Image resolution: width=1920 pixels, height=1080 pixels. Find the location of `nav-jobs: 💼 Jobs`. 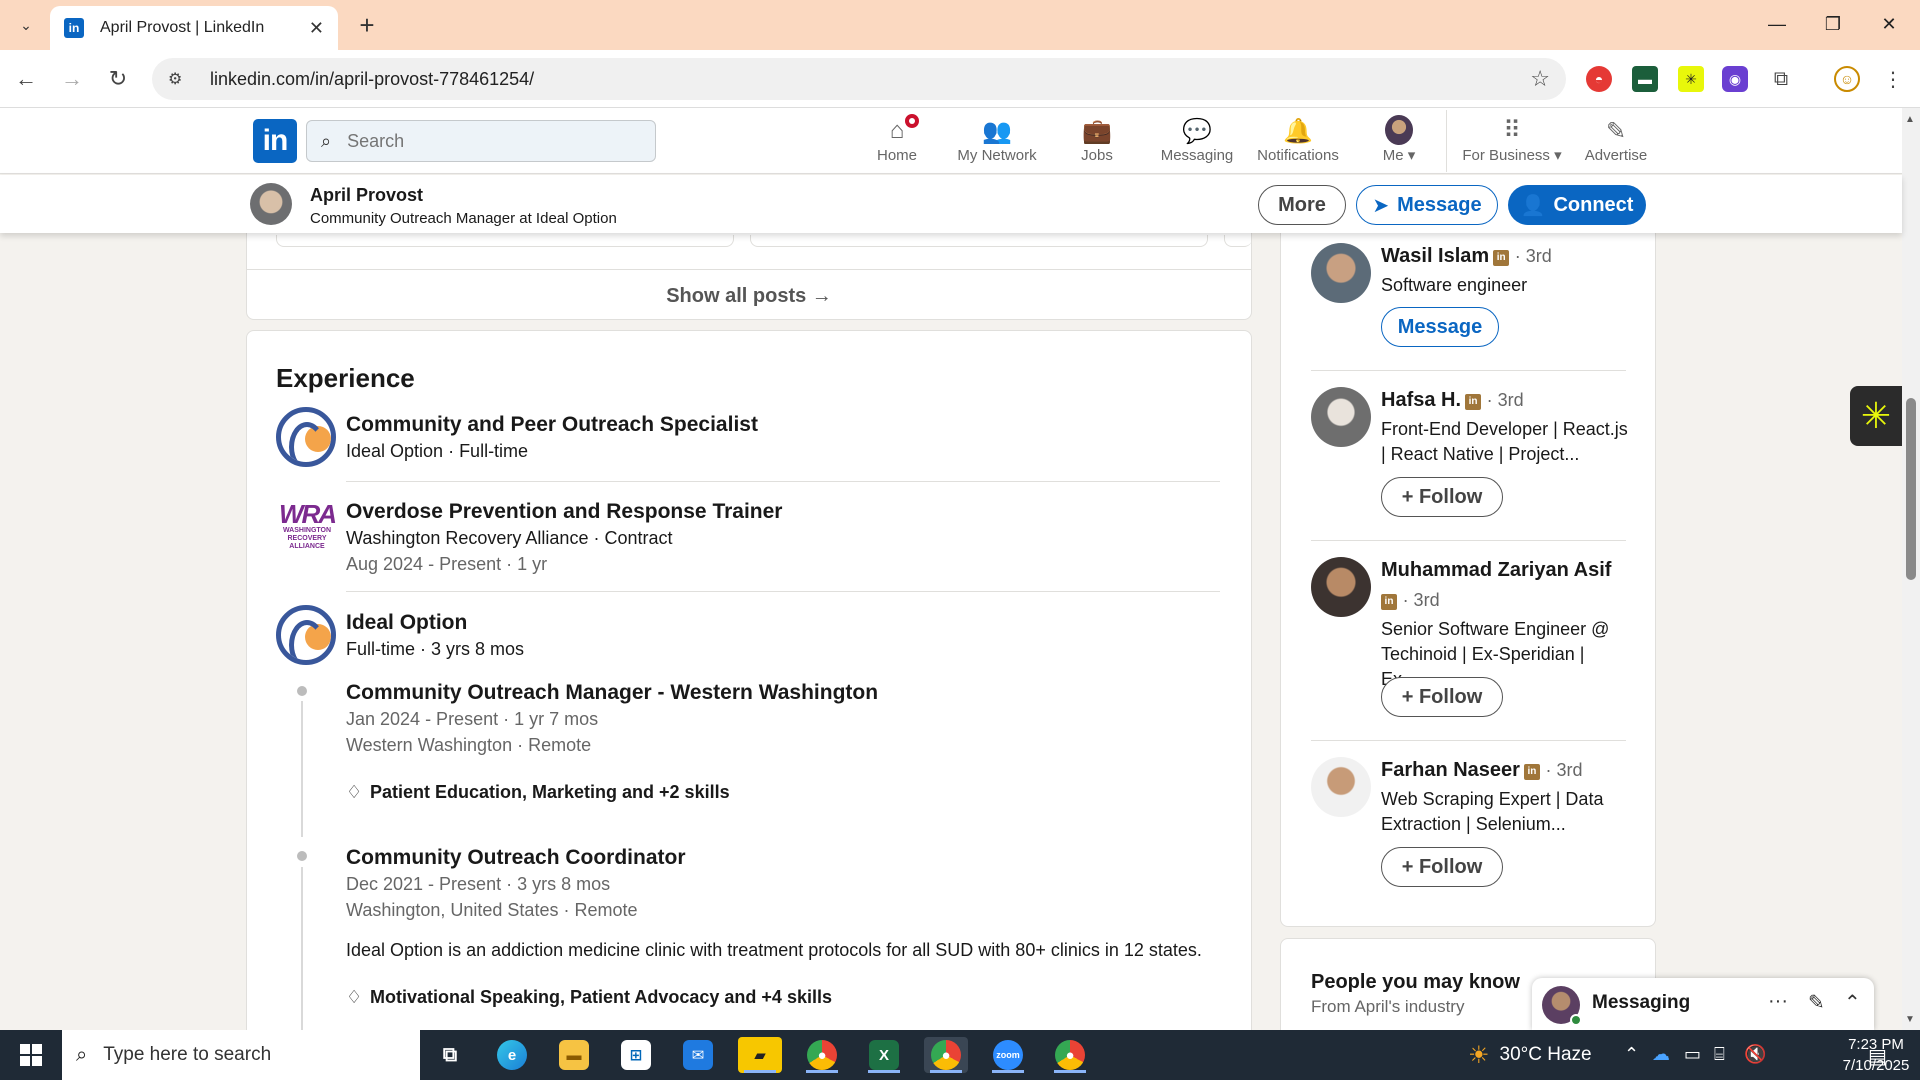

nav-jobs: 💼 Jobs is located at coordinates (1097, 142).